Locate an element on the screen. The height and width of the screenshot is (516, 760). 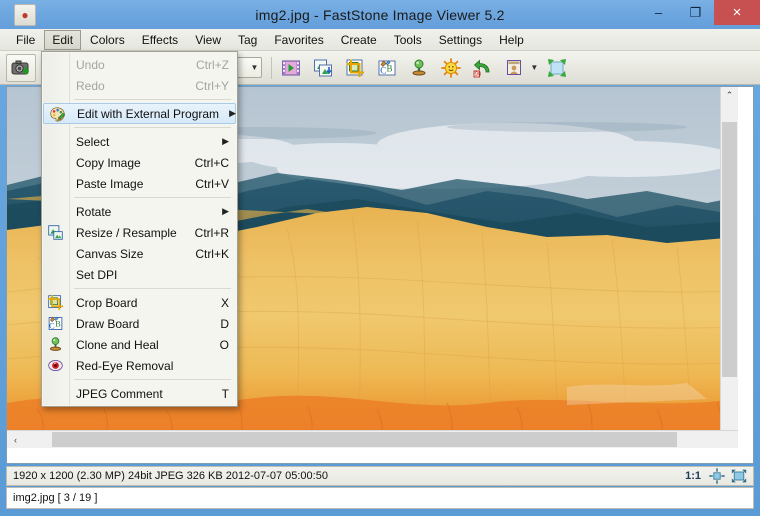
draw-board-button: C B is located at coordinates (387, 68).